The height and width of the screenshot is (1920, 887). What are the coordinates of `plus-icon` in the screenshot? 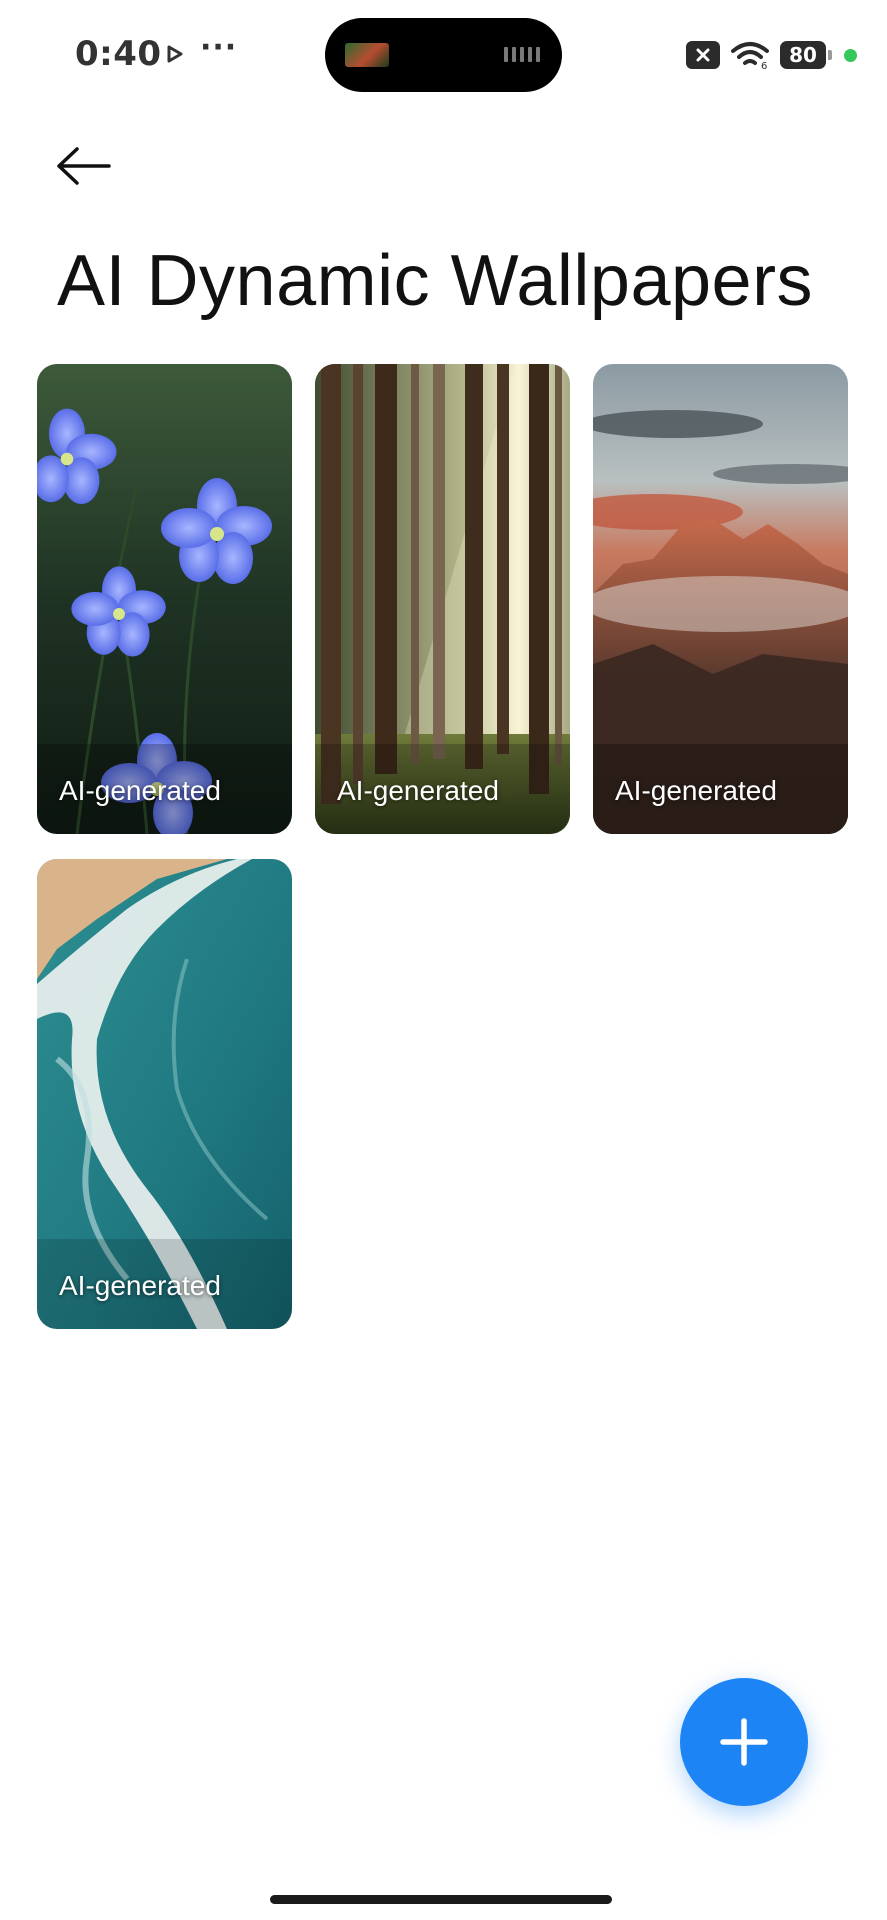 It's located at (744, 1742).